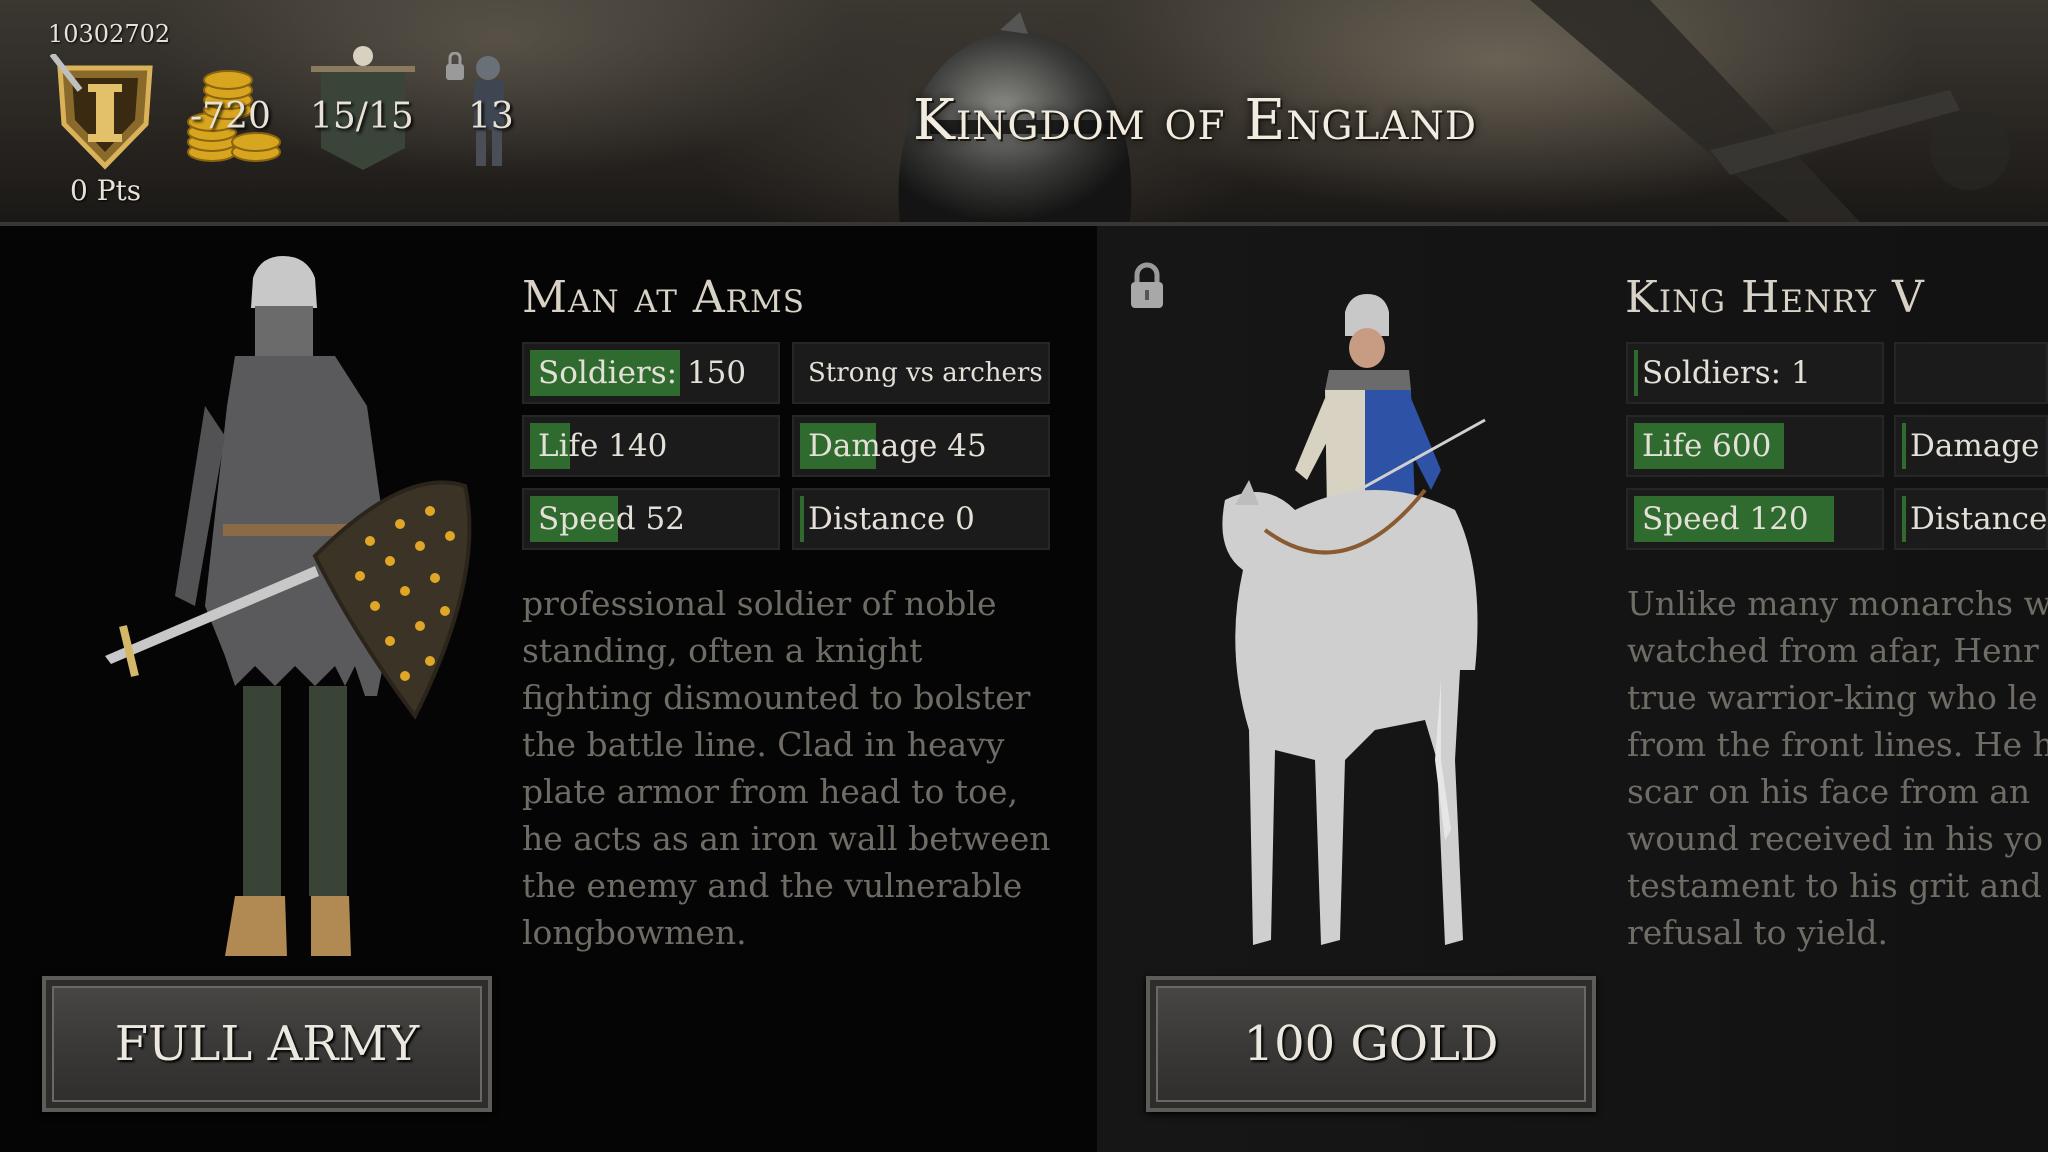 This screenshot has width=2048, height=1152. I want to click on stat-label: Damage 45, so click(897, 446).